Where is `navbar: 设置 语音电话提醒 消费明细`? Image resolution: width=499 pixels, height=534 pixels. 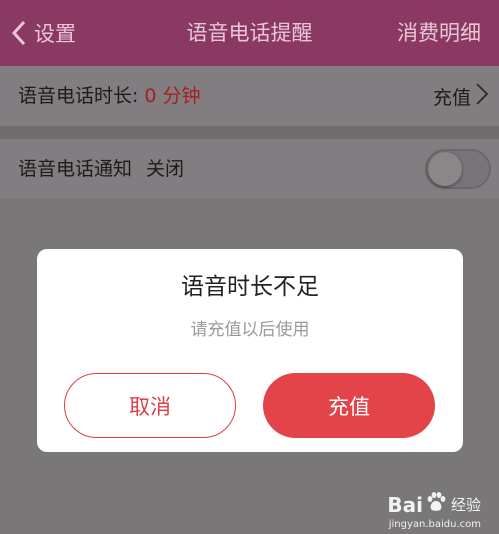
navbar: 设置 语音电话提醒 消费明细 is located at coordinates (249, 33).